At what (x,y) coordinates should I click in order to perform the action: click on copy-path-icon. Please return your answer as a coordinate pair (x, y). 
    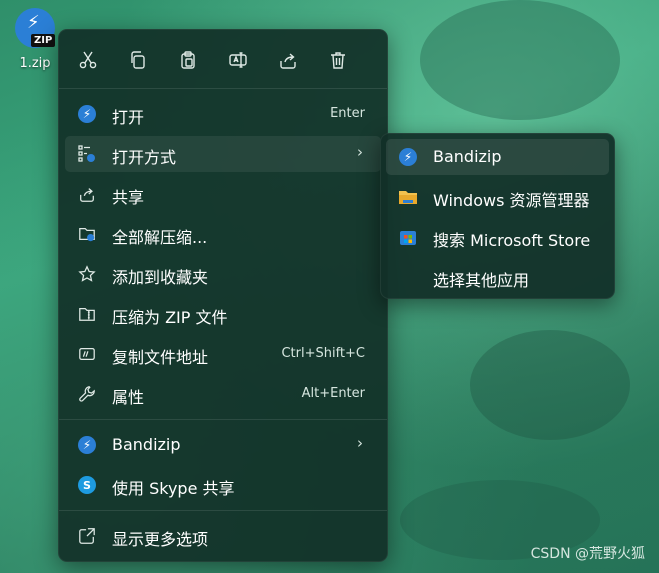
    Looking at the image, I should click on (87, 354).